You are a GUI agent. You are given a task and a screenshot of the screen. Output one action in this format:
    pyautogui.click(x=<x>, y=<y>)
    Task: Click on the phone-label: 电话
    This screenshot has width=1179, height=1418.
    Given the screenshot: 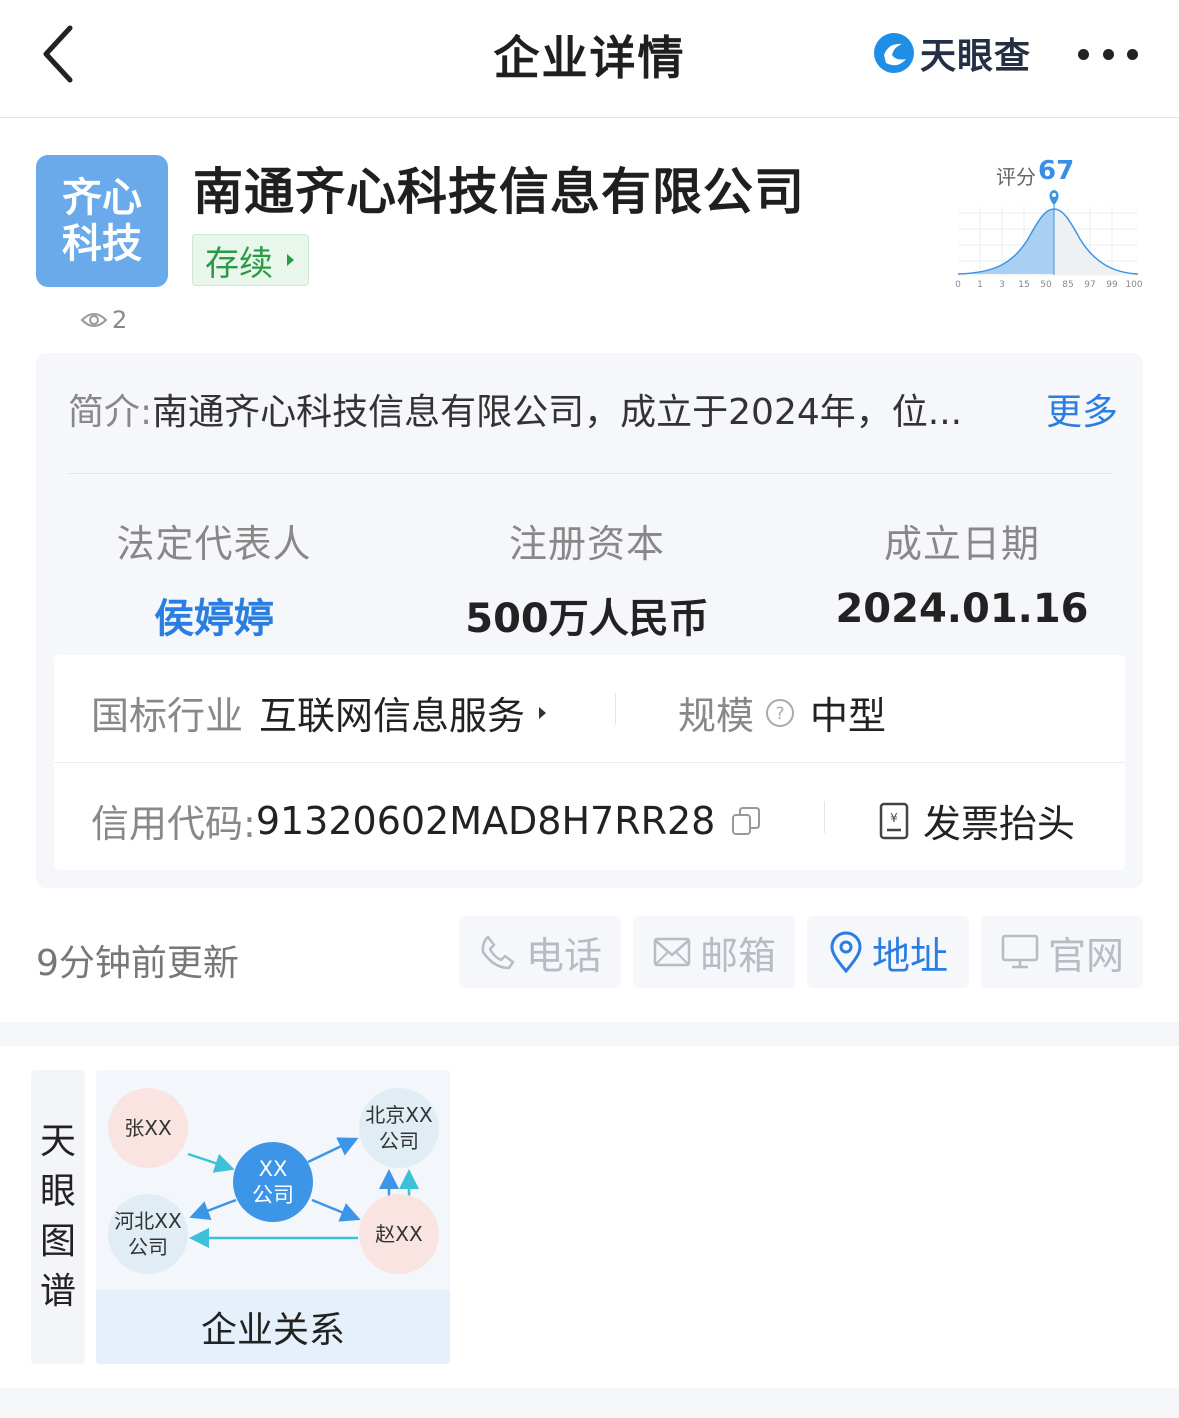 What is the action you would take?
    pyautogui.click(x=563, y=955)
    